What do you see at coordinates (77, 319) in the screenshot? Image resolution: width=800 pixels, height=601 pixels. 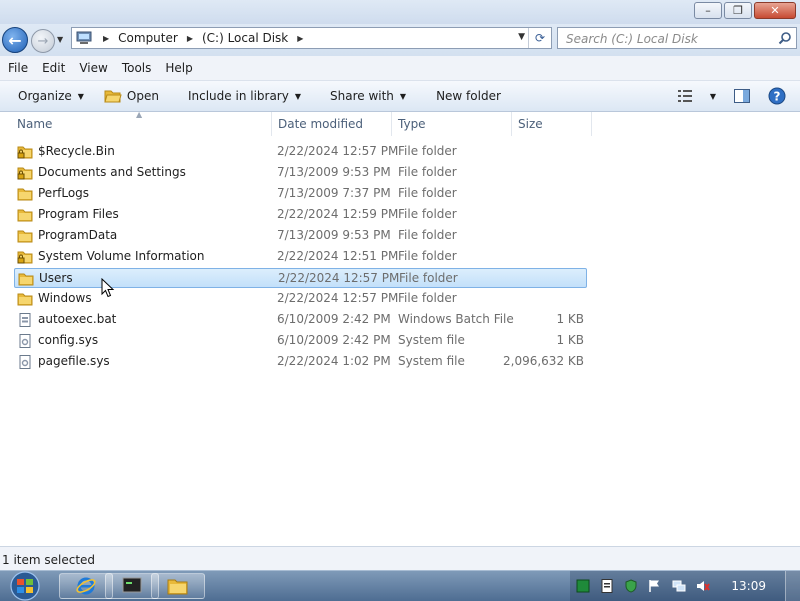 I see `file-name: autoexec.bat` at bounding box center [77, 319].